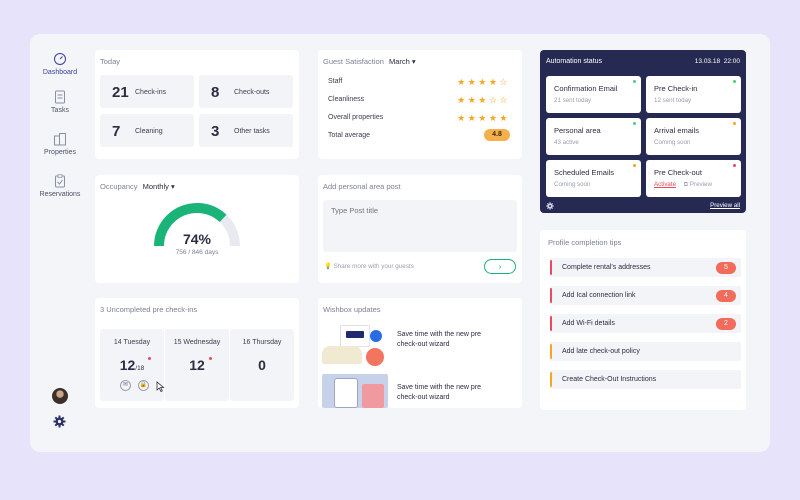 The image size is (800, 500). Describe the element at coordinates (346, 99) in the screenshot. I see `rating-label: Cleanliness` at that location.